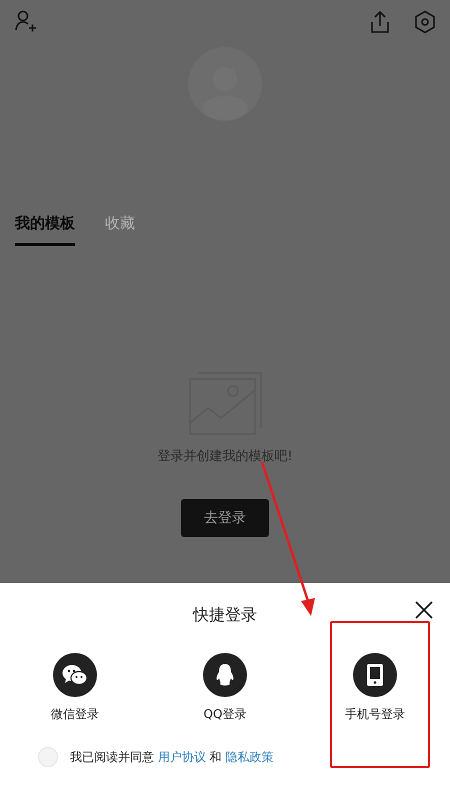  Describe the element at coordinates (182, 757) in the screenshot. I see `policy-link: 用户协议` at that location.